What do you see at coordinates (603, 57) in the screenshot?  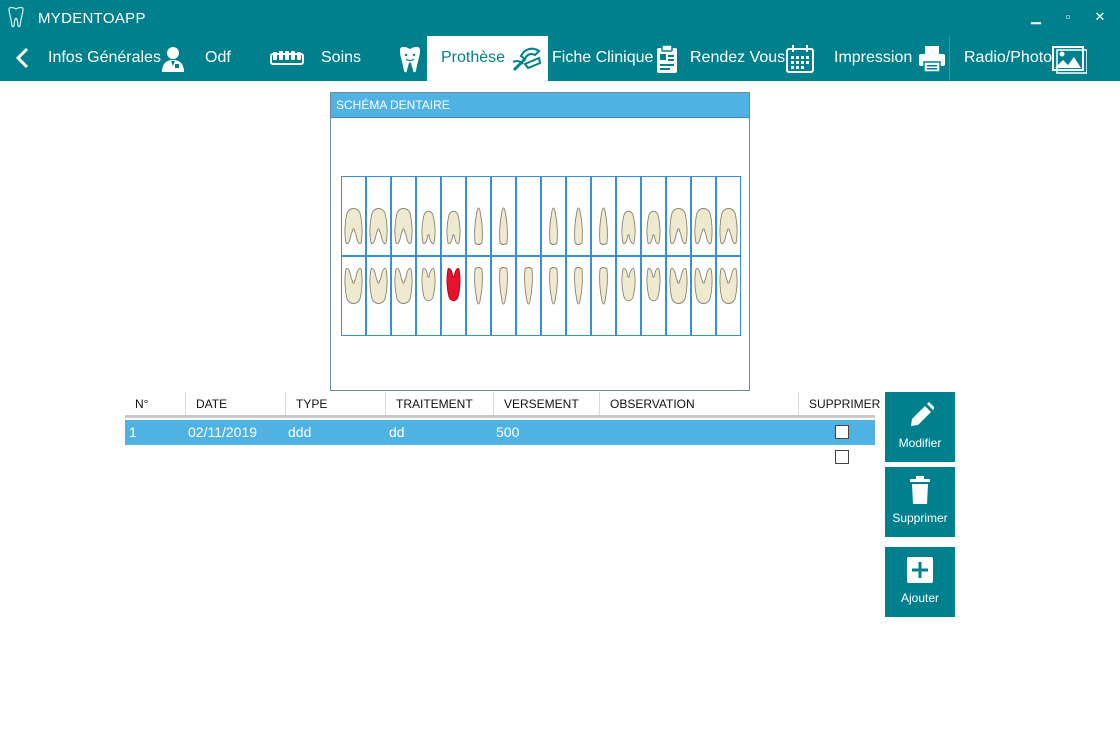 I see `tab-label: Fiche Clinique` at bounding box center [603, 57].